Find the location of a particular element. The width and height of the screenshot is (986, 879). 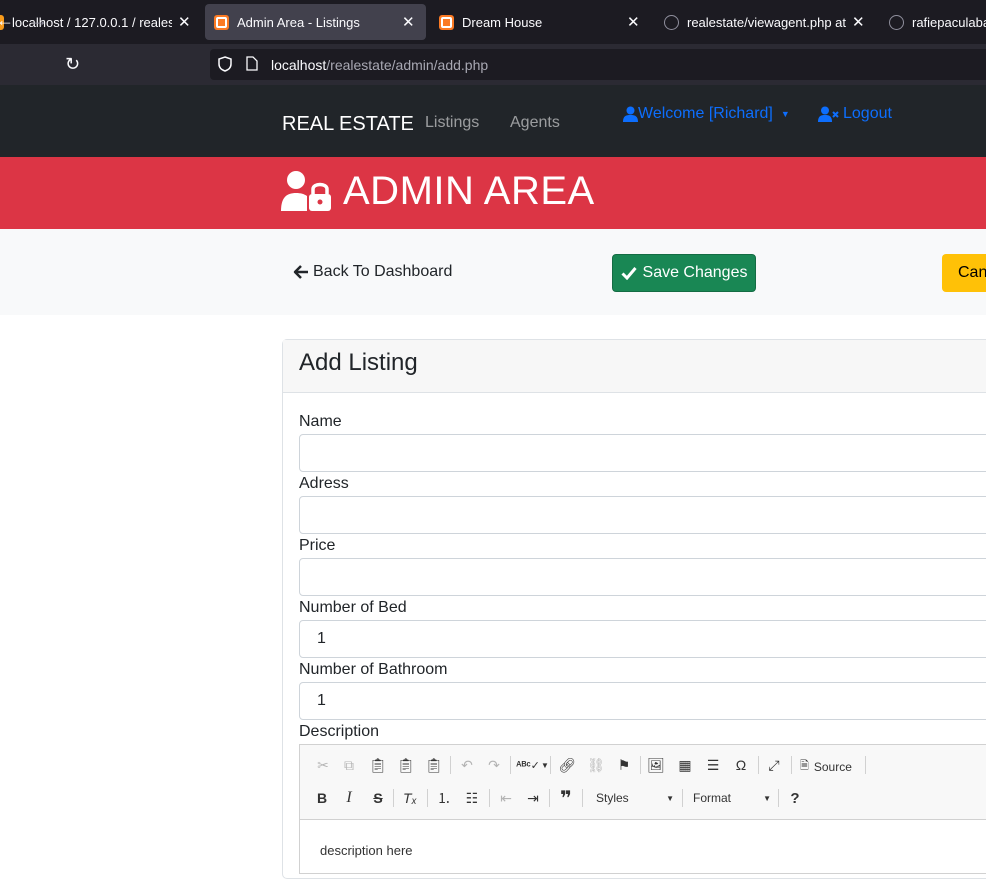

page-title: ADMIN AREA is located at coordinates (469, 191).